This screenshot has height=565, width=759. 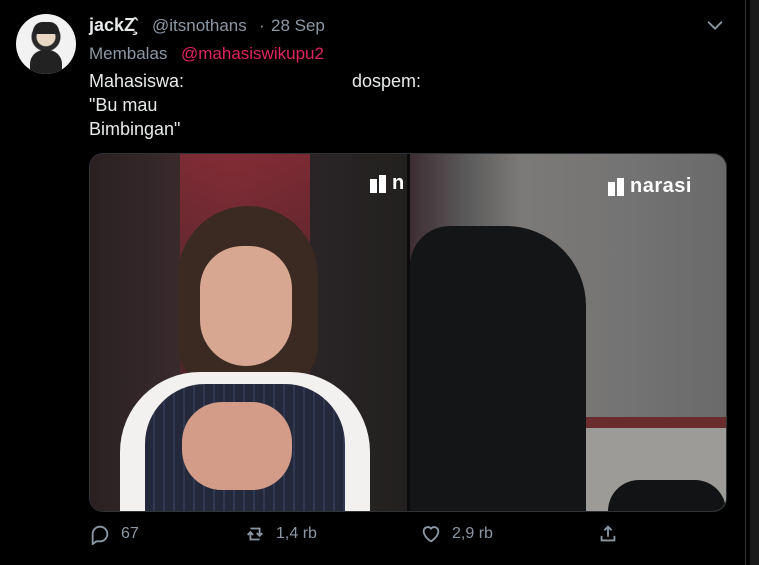 What do you see at coordinates (498, 368) in the screenshot?
I see `empty-chair` at bounding box center [498, 368].